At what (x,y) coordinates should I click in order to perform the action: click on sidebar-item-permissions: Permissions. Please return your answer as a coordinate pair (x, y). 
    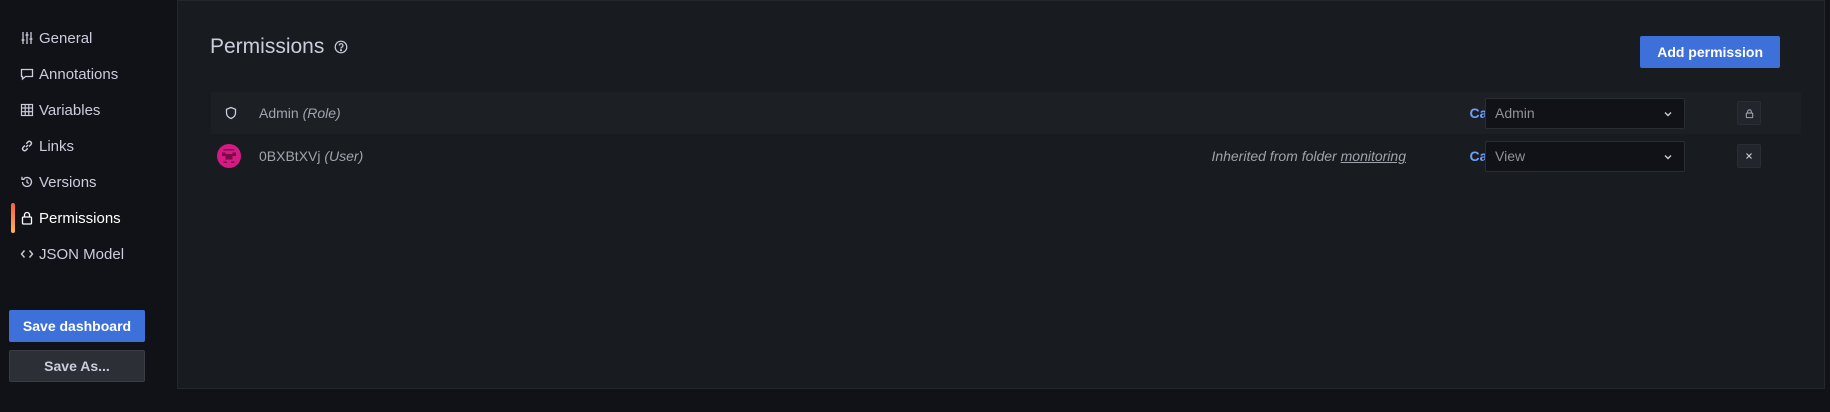
    Looking at the image, I should click on (87, 218).